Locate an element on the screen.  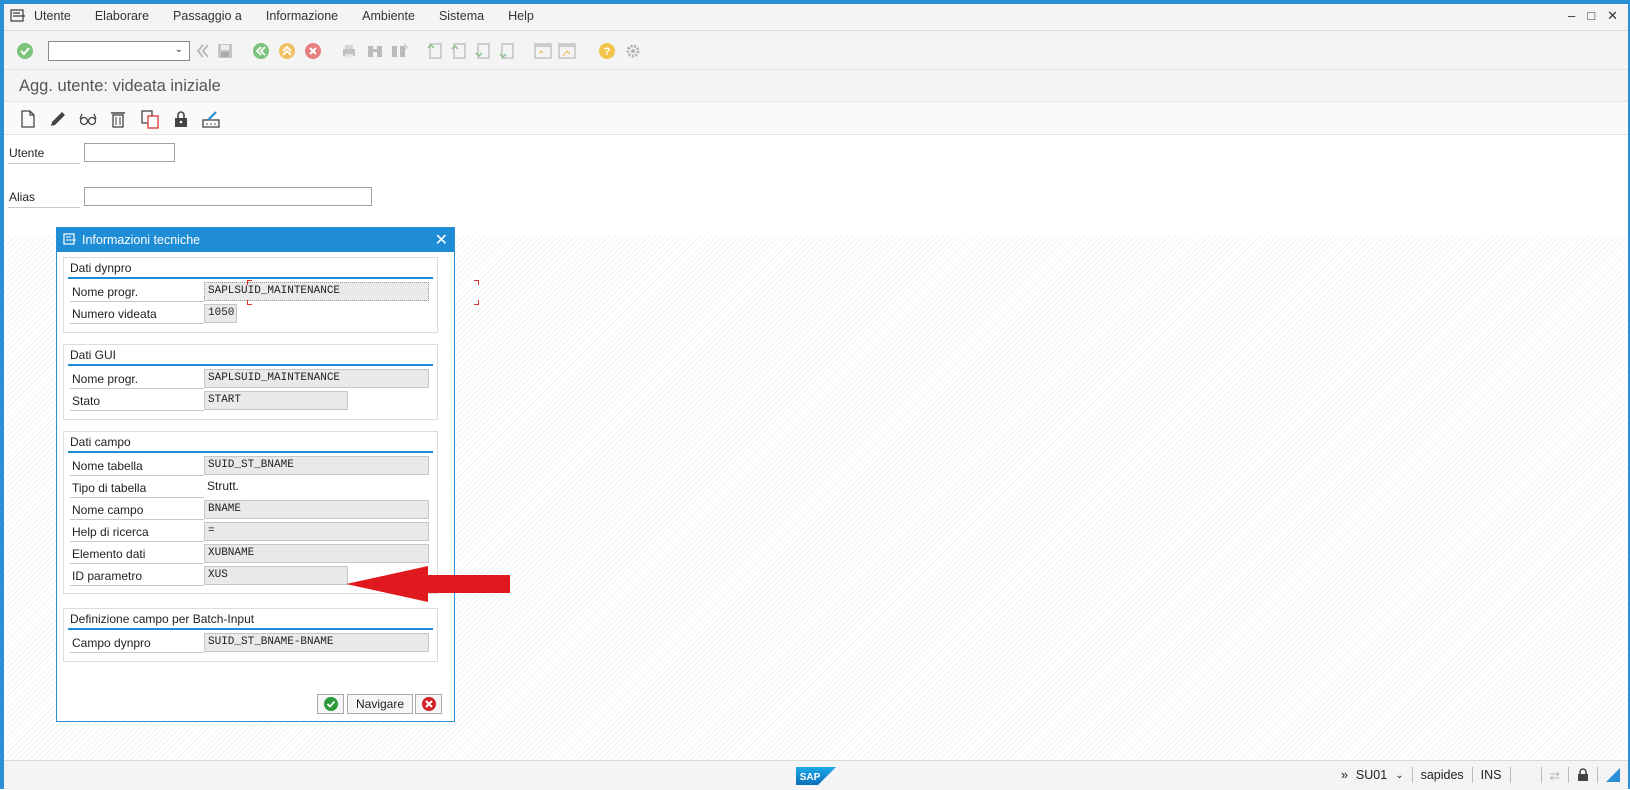
table-type-value: Strutt. is located at coordinates (223, 486).